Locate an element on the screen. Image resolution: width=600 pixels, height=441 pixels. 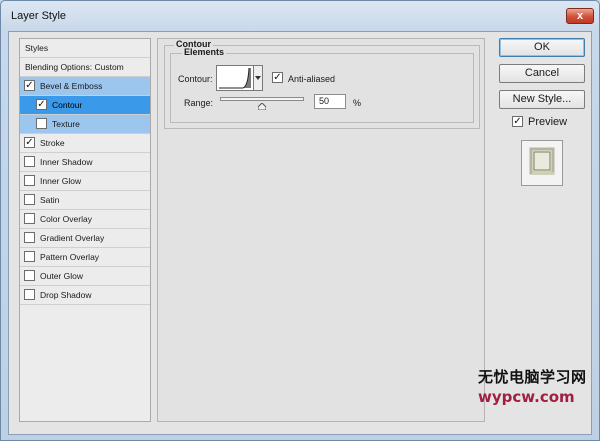
ok-button: OK is located at coordinates (542, 47).